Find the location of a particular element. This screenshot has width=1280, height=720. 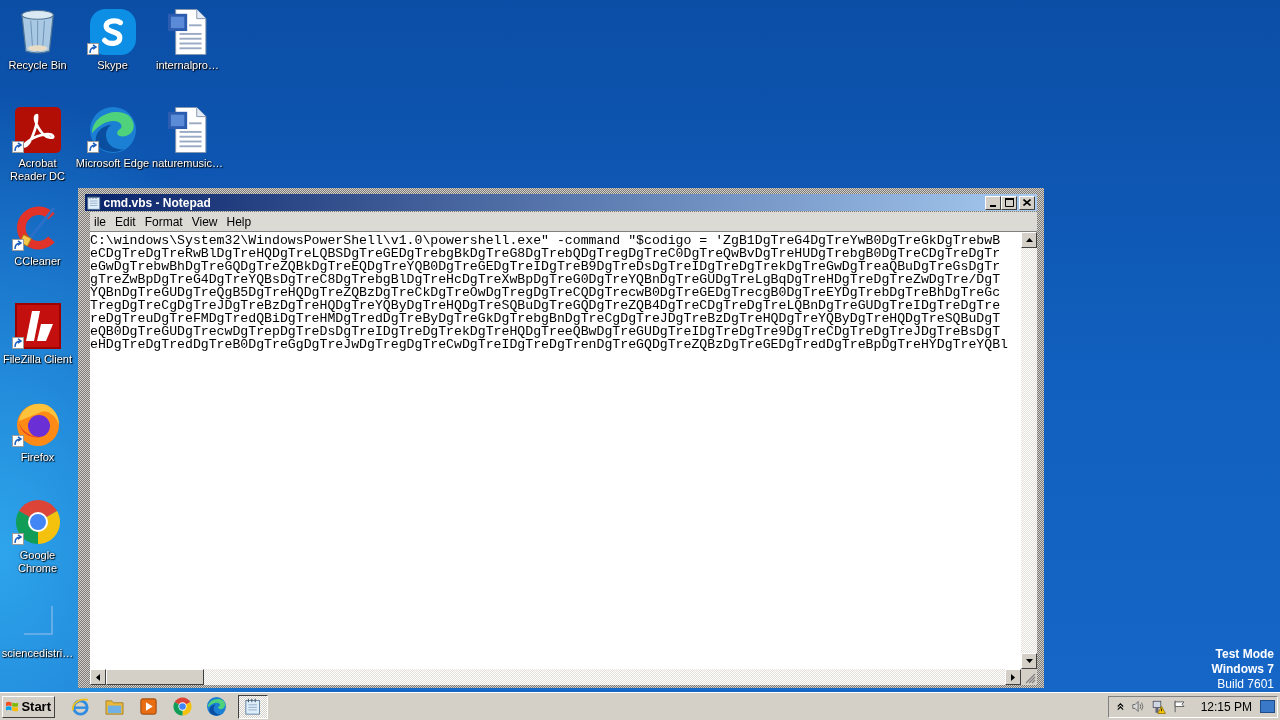

system-notice-text: Windows 7 is located at coordinates (1242, 669).